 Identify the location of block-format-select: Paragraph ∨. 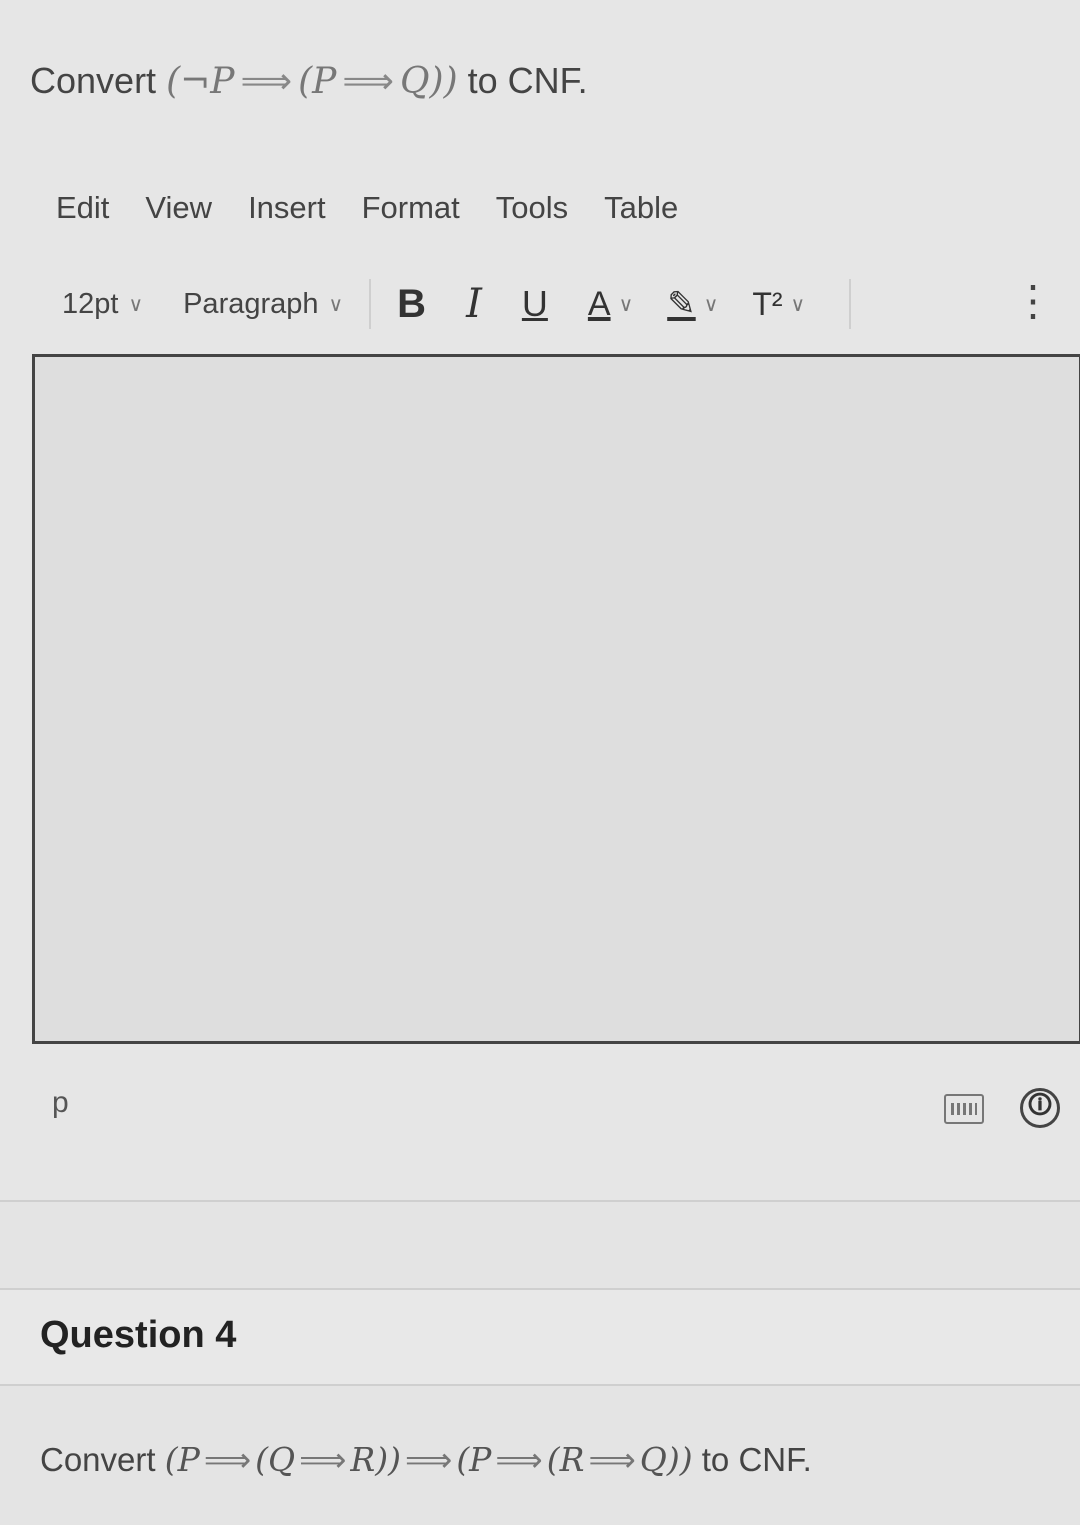
(263, 304).